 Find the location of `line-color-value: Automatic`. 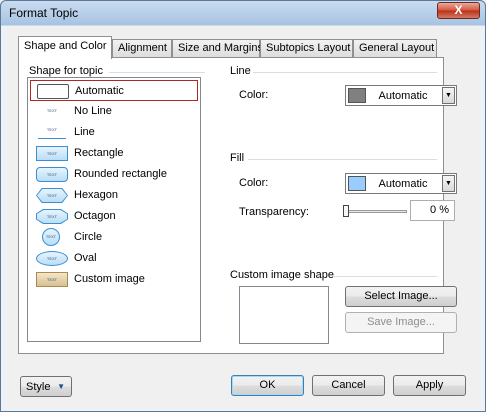

line-color-value: Automatic is located at coordinates (403, 96).